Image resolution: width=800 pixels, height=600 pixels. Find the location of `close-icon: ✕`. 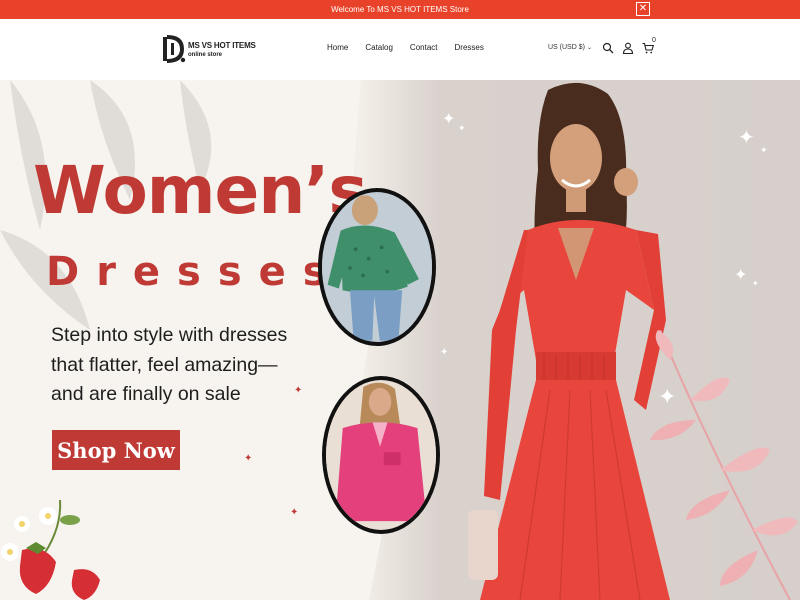

close-icon: ✕ is located at coordinates (643, 9).